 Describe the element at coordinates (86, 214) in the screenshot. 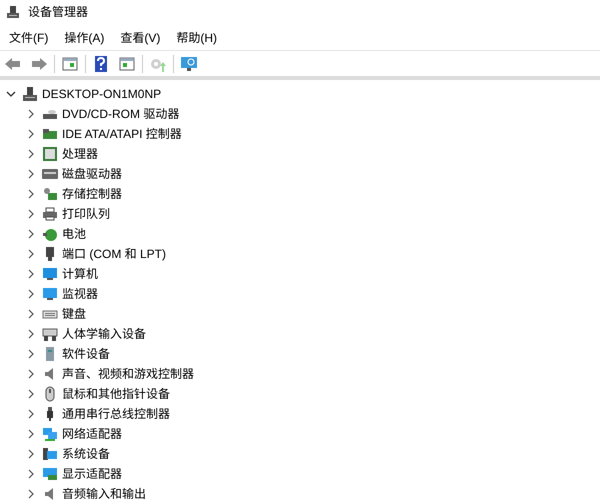

I see `tree-item-label: 打印队列` at that location.